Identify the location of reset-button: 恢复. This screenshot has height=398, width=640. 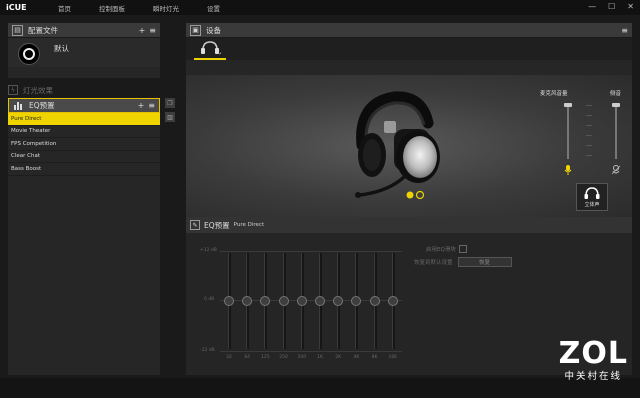
(484, 262).